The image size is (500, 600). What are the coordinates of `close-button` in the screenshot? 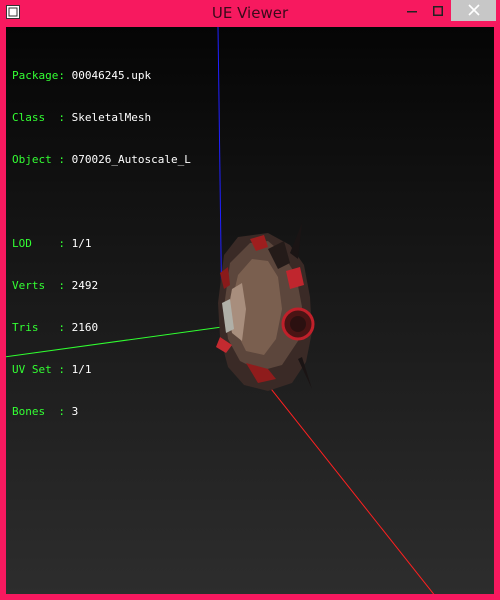 It's located at (473, 10).